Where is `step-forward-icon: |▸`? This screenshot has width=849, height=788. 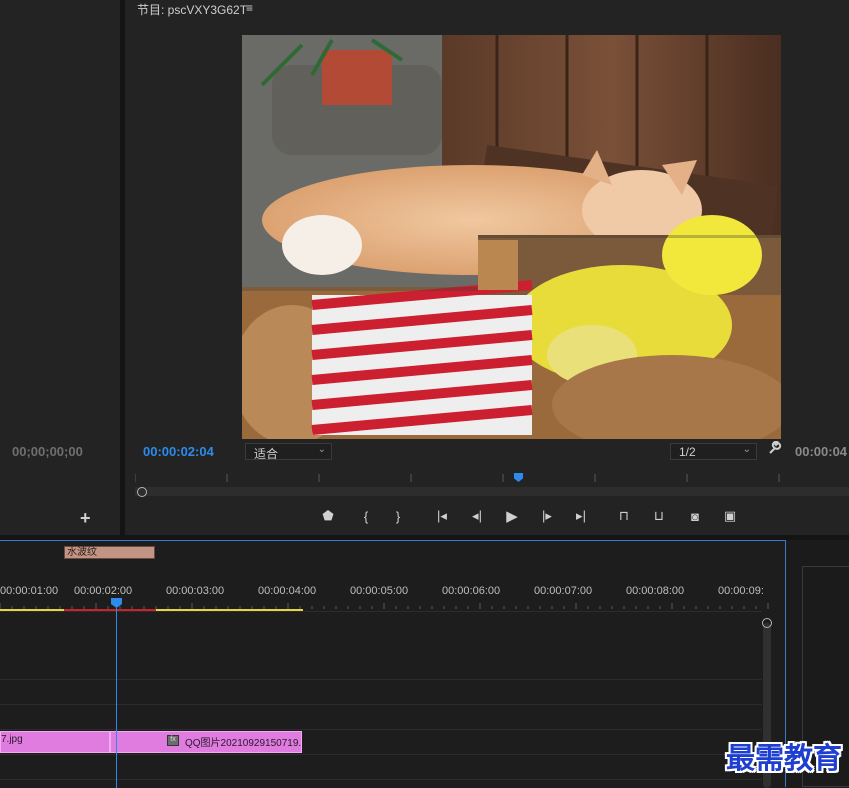 step-forward-icon: |▸ is located at coordinates (547, 515).